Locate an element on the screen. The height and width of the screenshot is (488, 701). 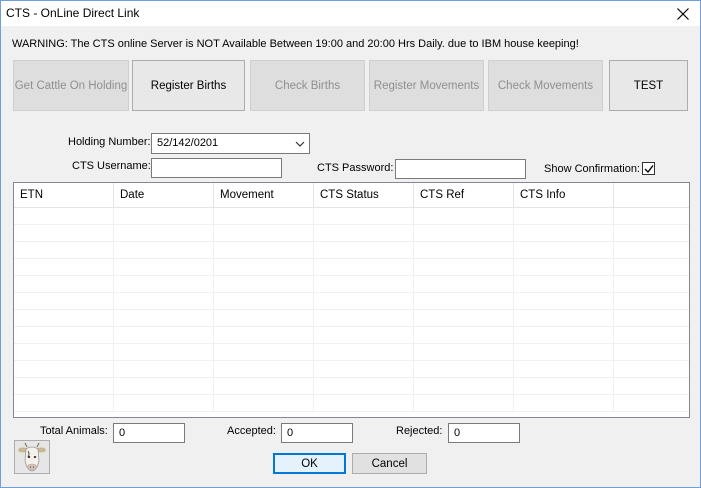
ok-button: OK is located at coordinates (309, 463).